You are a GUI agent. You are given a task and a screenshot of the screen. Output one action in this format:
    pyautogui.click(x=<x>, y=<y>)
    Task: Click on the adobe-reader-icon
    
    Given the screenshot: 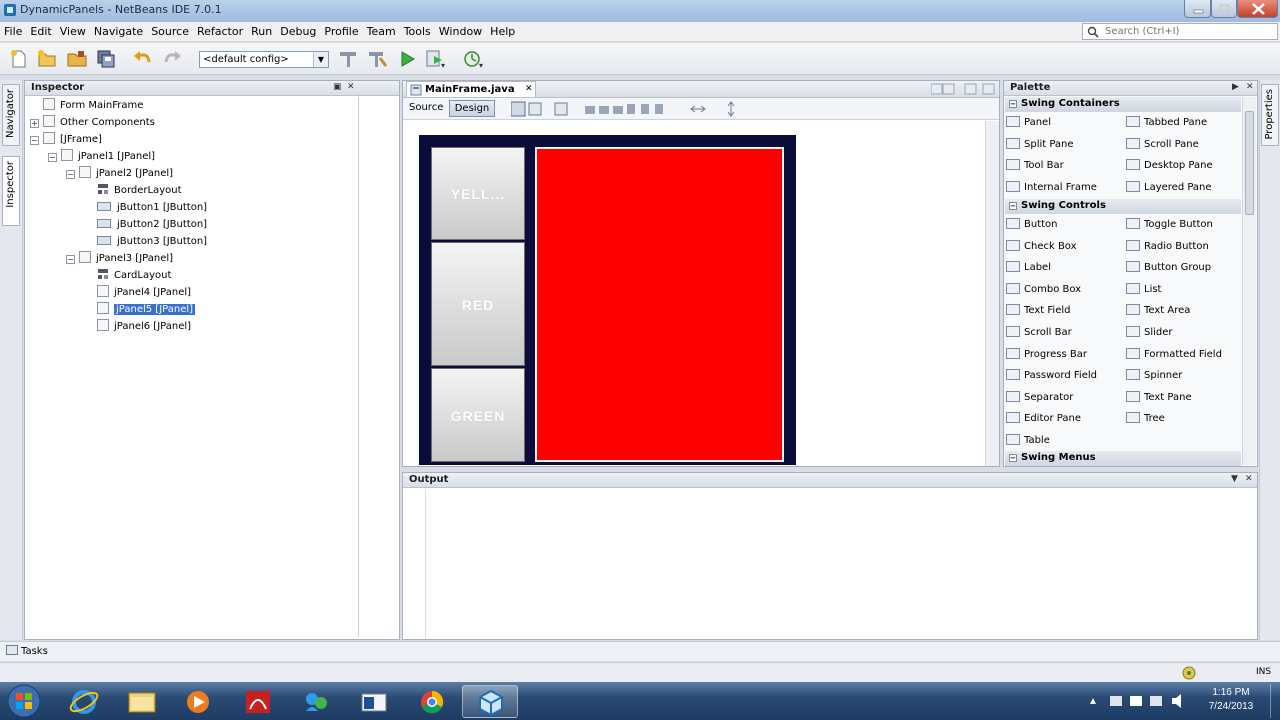 What is the action you would take?
    pyautogui.click(x=258, y=701)
    